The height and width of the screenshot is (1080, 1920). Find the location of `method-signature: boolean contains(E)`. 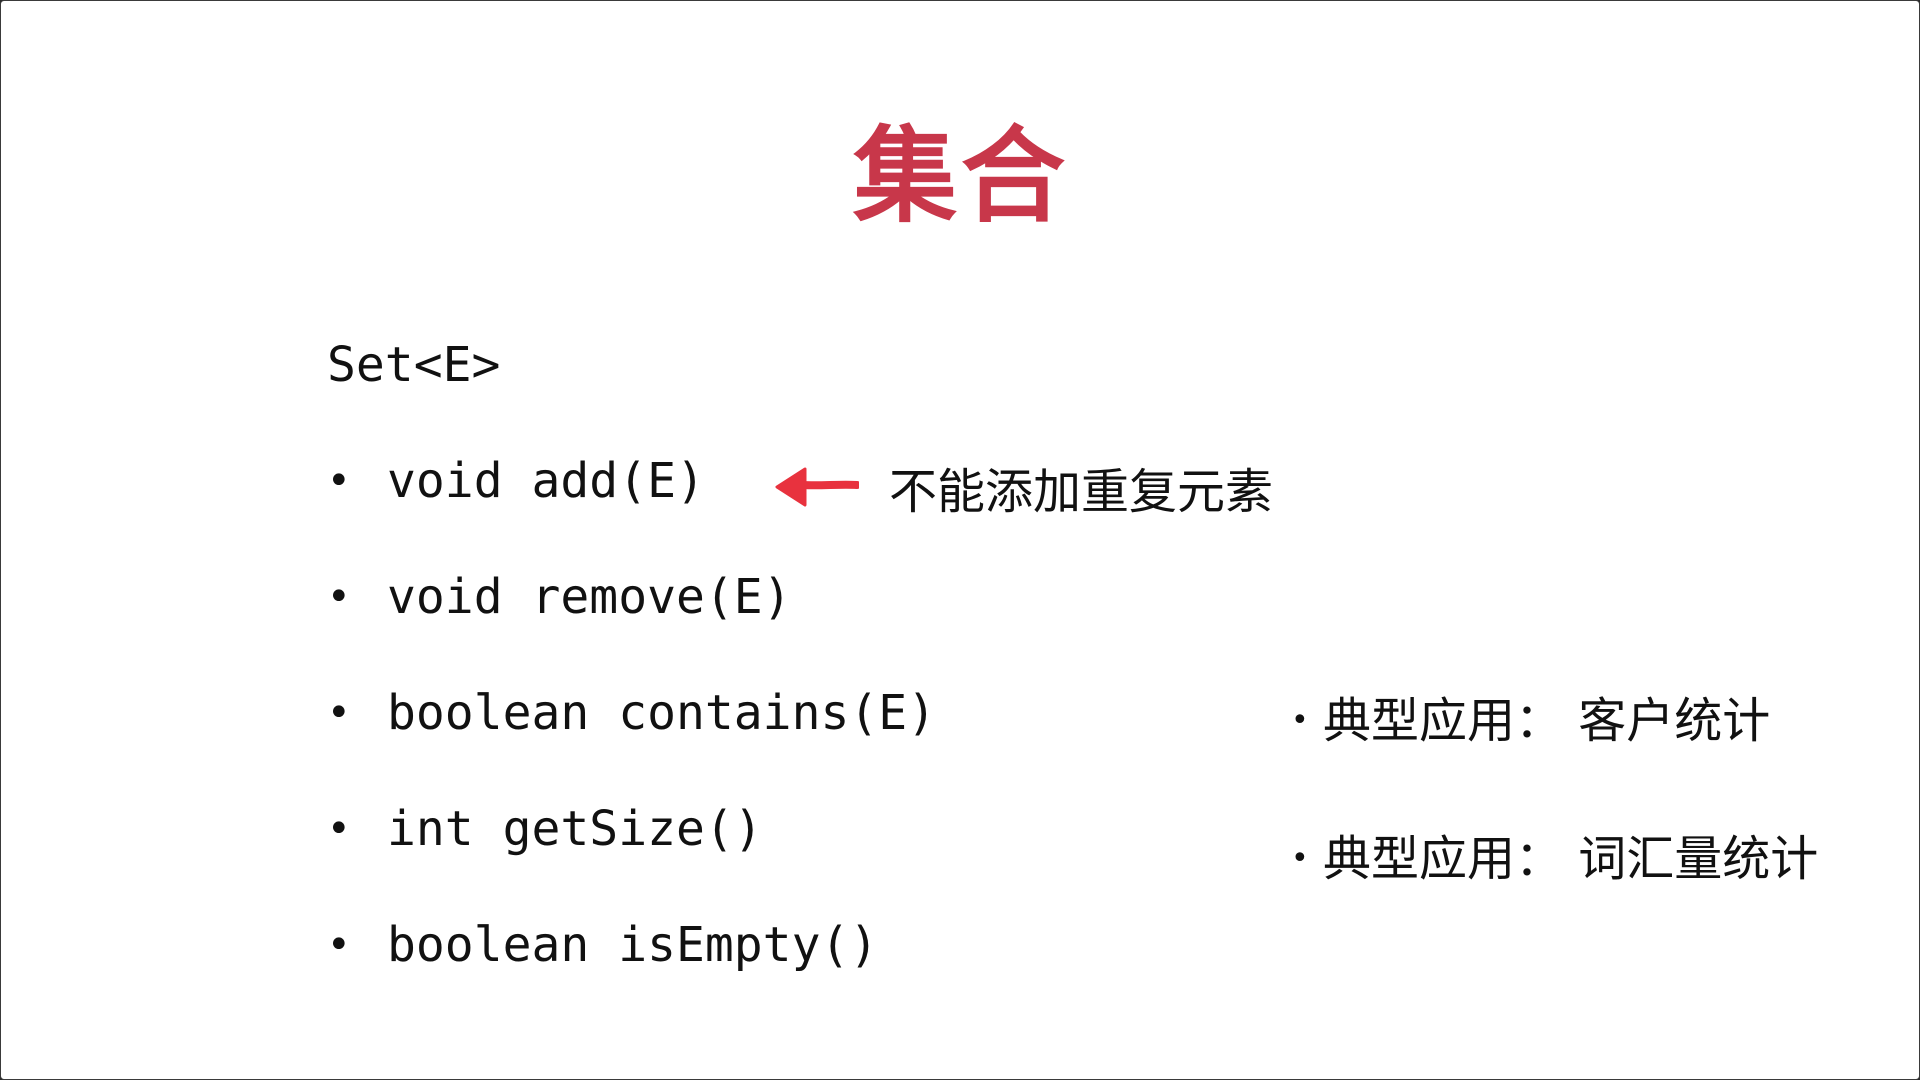

method-signature: boolean contains(E) is located at coordinates (662, 713).